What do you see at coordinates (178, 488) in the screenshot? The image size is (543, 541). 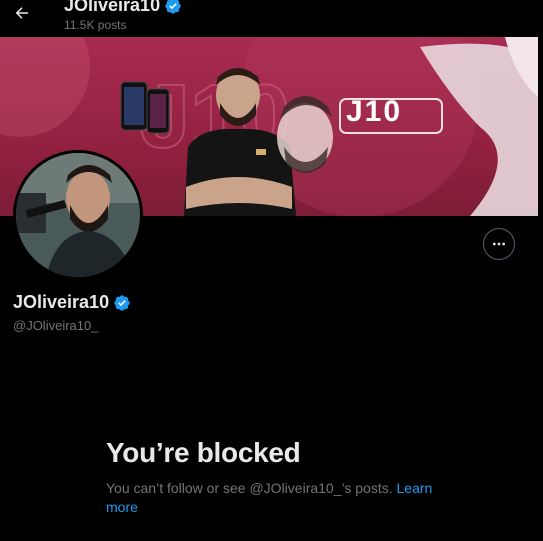 I see `blocked-desc-prefix: You can’t follow or see` at bounding box center [178, 488].